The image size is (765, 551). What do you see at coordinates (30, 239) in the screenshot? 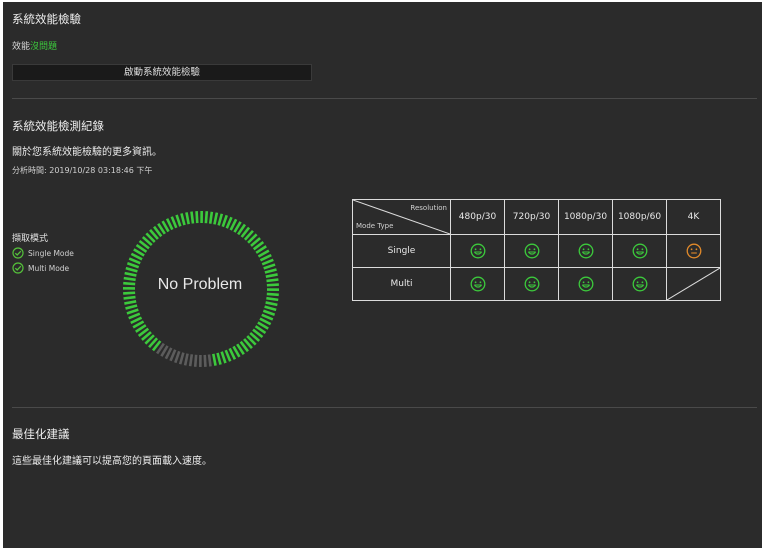
I see `capture-mode-title: 擷取模式` at bounding box center [30, 239].